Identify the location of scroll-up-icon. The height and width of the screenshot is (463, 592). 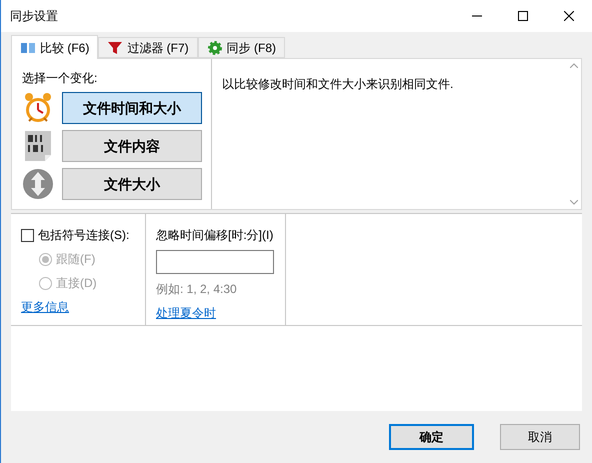
(574, 65).